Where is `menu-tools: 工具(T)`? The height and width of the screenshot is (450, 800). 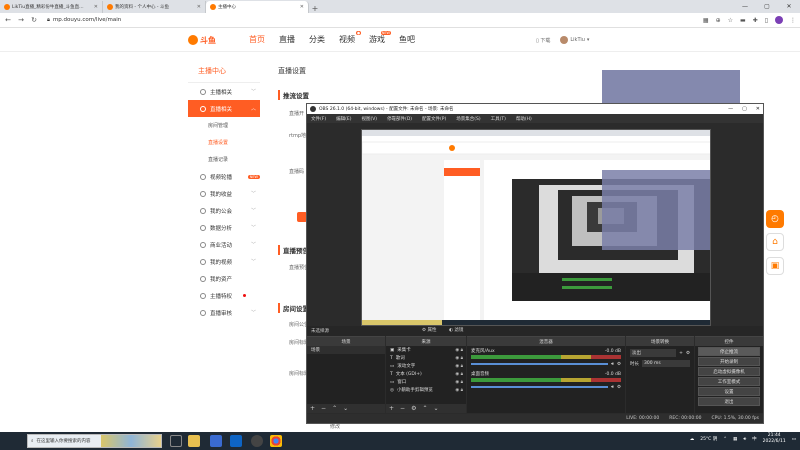
menu-tools: 工具(T) is located at coordinates (498, 119).